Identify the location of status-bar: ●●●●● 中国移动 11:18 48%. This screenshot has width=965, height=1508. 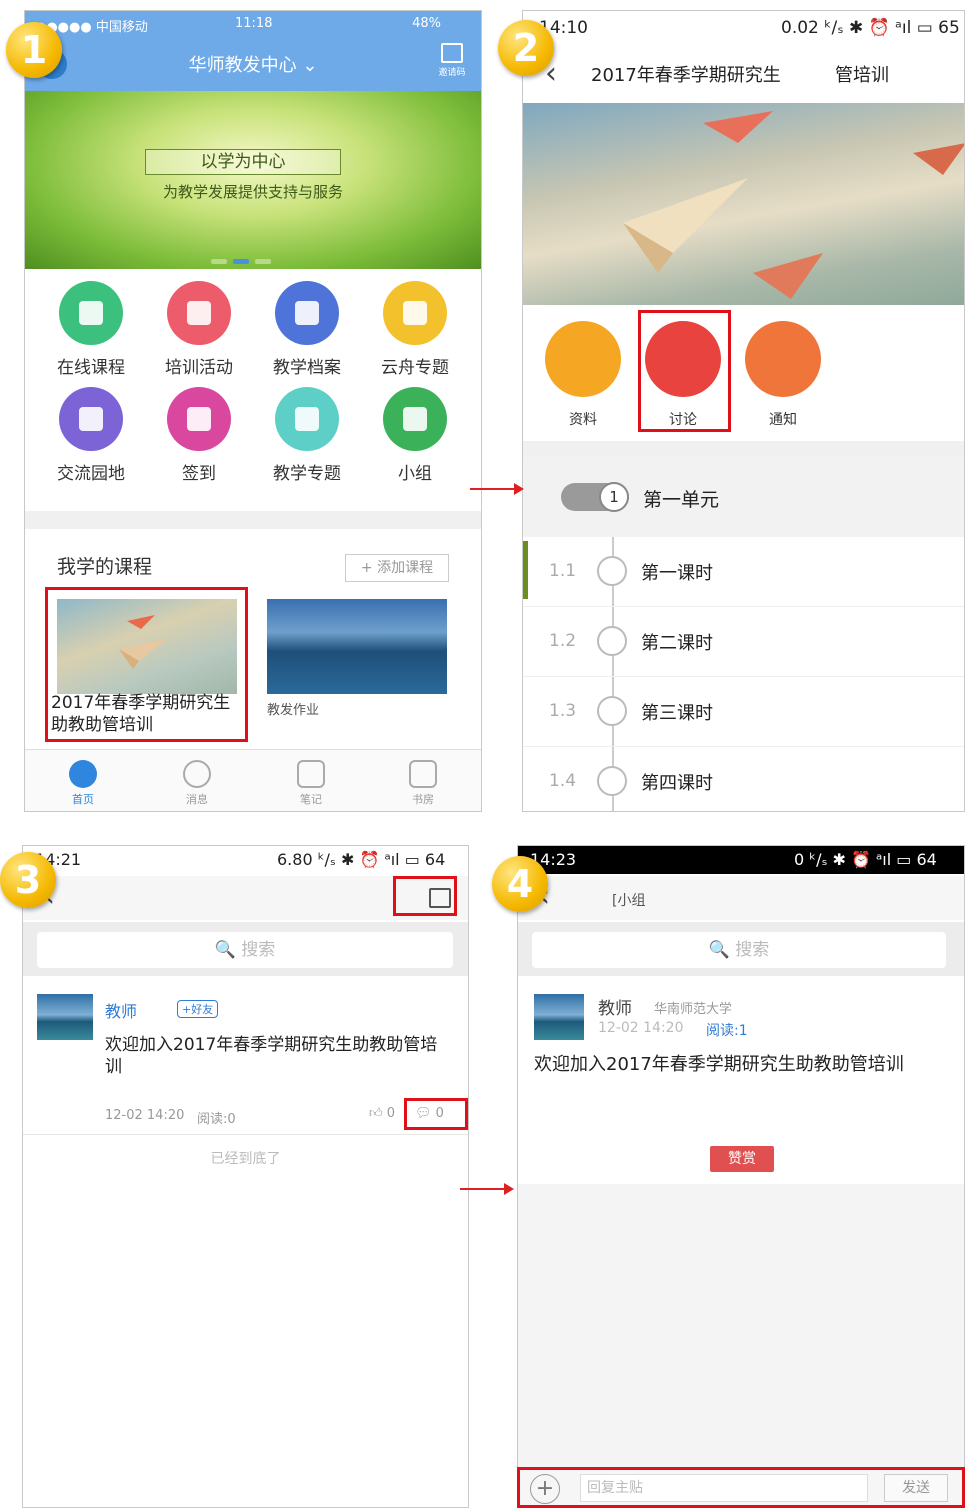
(253, 24).